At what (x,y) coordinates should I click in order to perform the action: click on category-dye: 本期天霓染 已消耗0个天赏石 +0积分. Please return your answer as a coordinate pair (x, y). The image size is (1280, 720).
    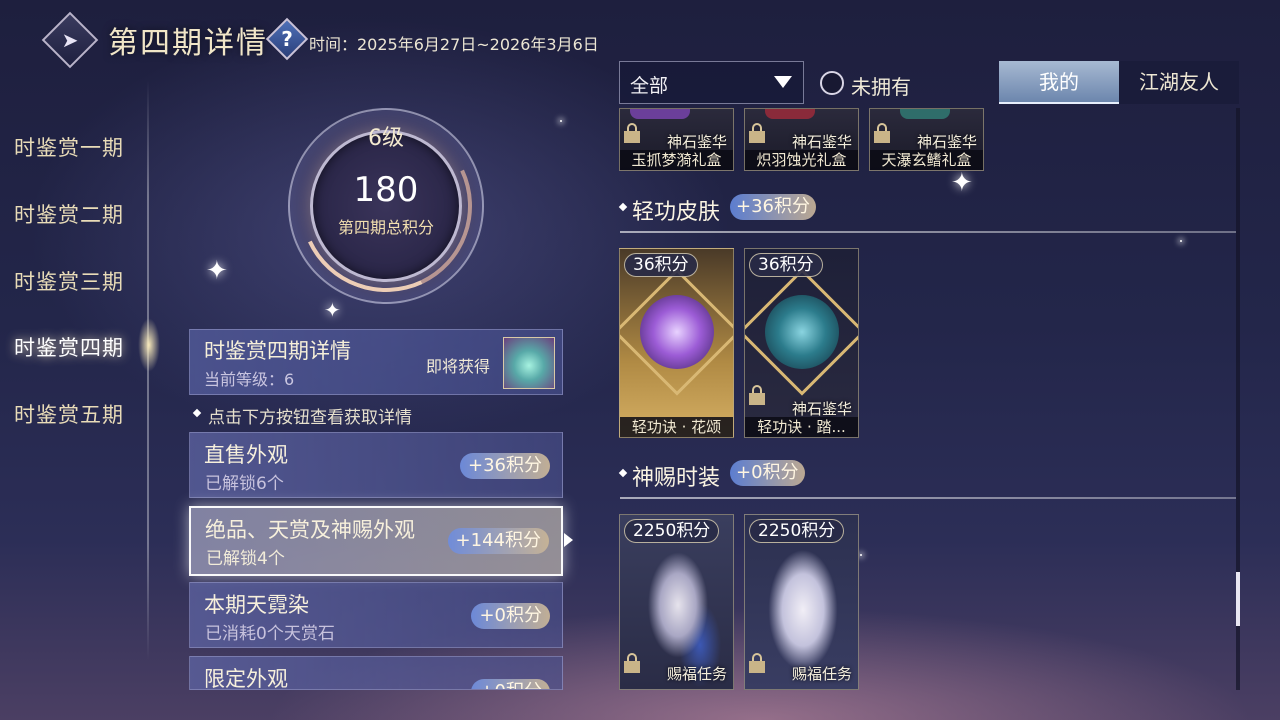
    Looking at the image, I should click on (376, 615).